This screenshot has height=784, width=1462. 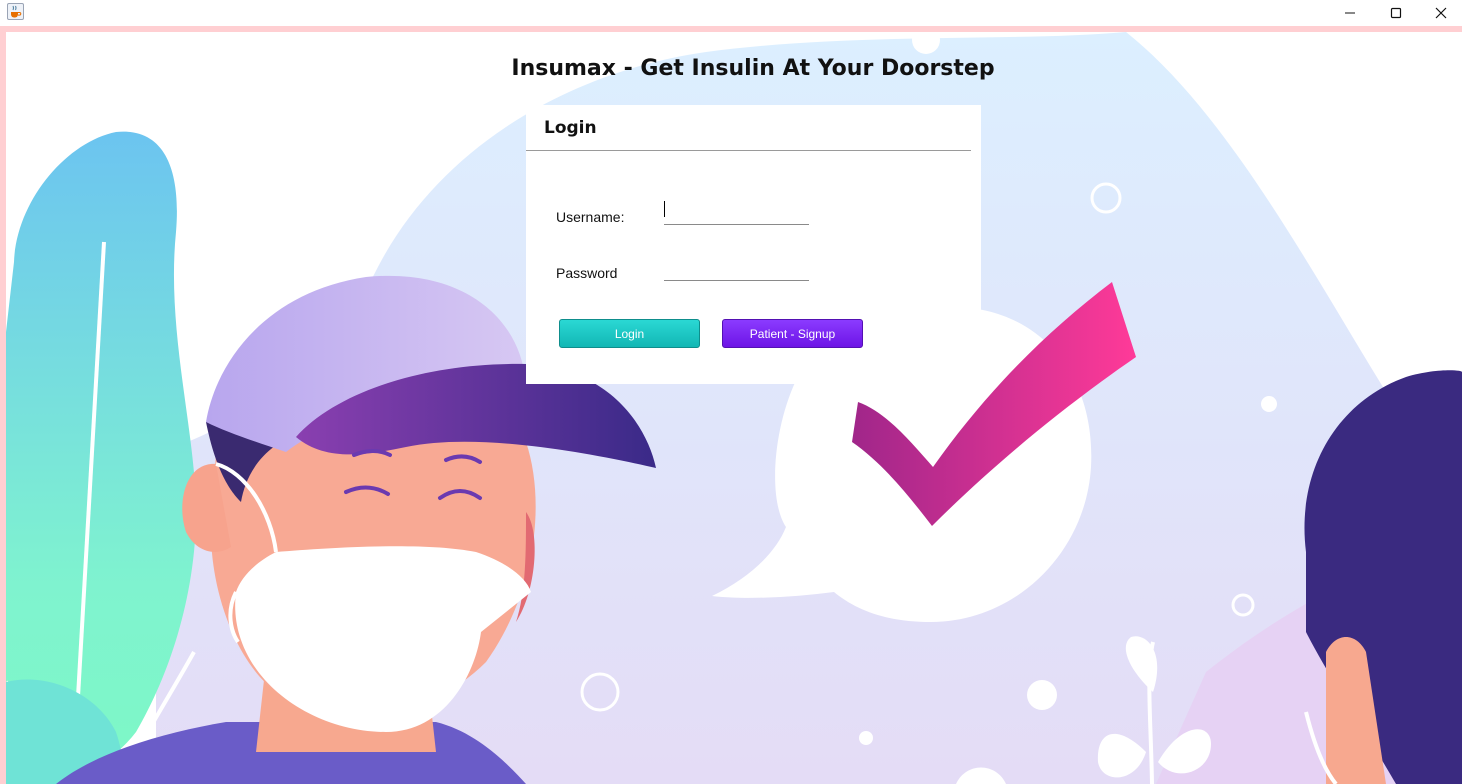 I want to click on login-button: Login, so click(x=629, y=333).